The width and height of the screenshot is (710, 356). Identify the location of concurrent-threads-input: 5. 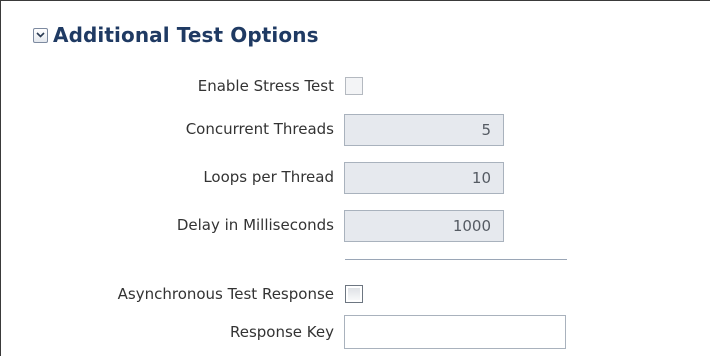
(424, 130).